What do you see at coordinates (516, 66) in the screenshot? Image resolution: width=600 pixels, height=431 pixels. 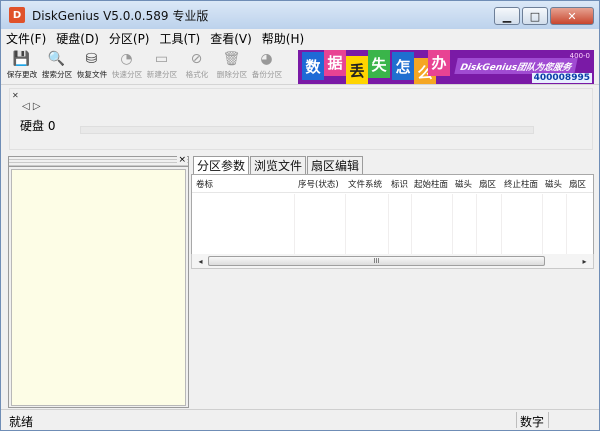 I see `banner-slogan: DiskGenius团队为您服务` at bounding box center [516, 66].